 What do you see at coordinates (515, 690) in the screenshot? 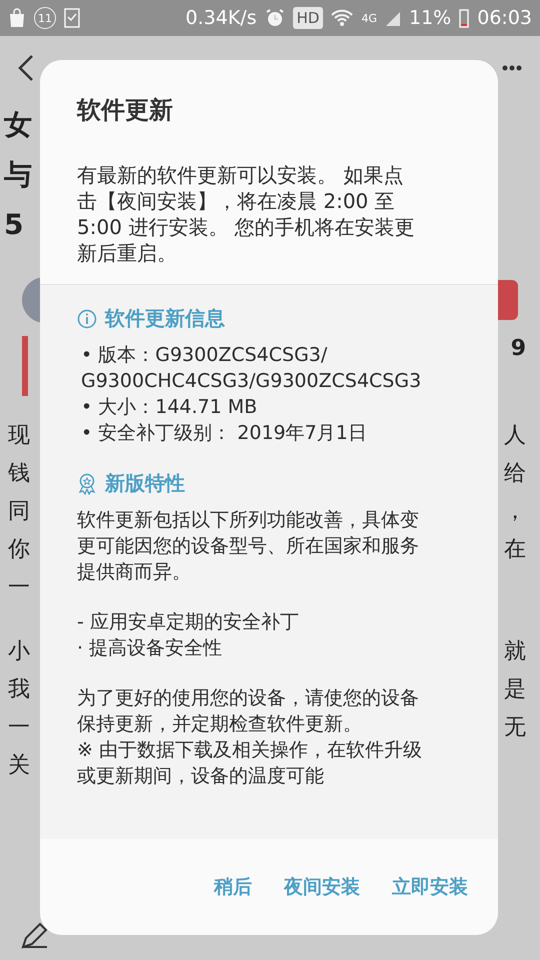
I see `text-fragment: 是` at bounding box center [515, 690].